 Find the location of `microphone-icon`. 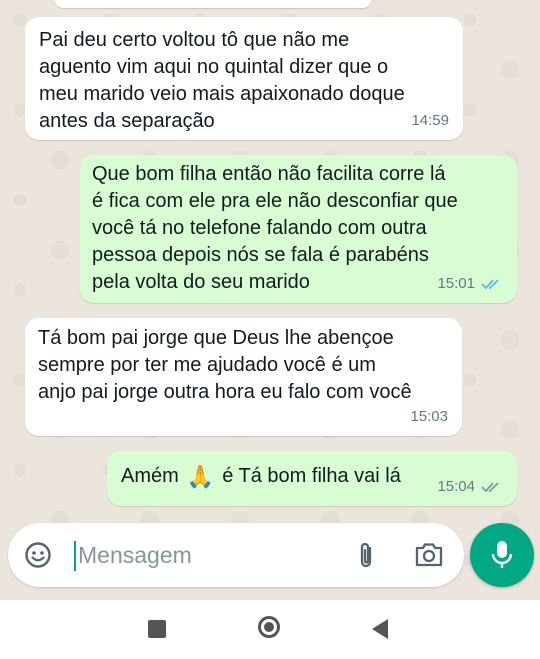

microphone-icon is located at coordinates (502, 554).